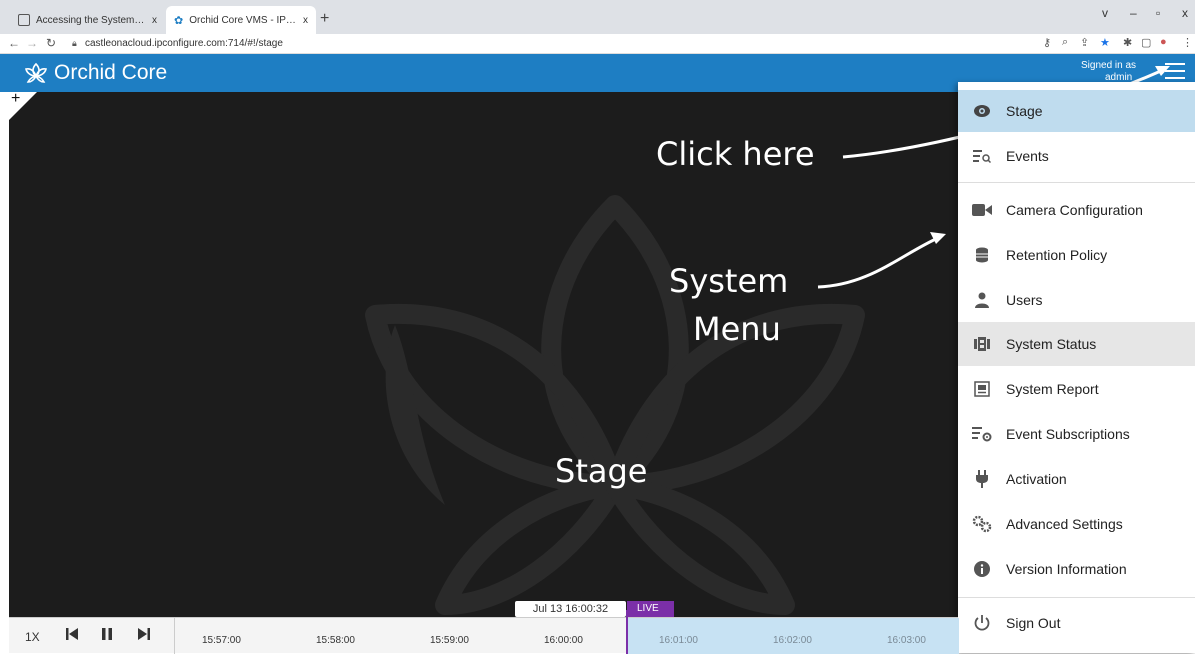 The image size is (1195, 654). I want to click on user-icon, so click(982, 300).